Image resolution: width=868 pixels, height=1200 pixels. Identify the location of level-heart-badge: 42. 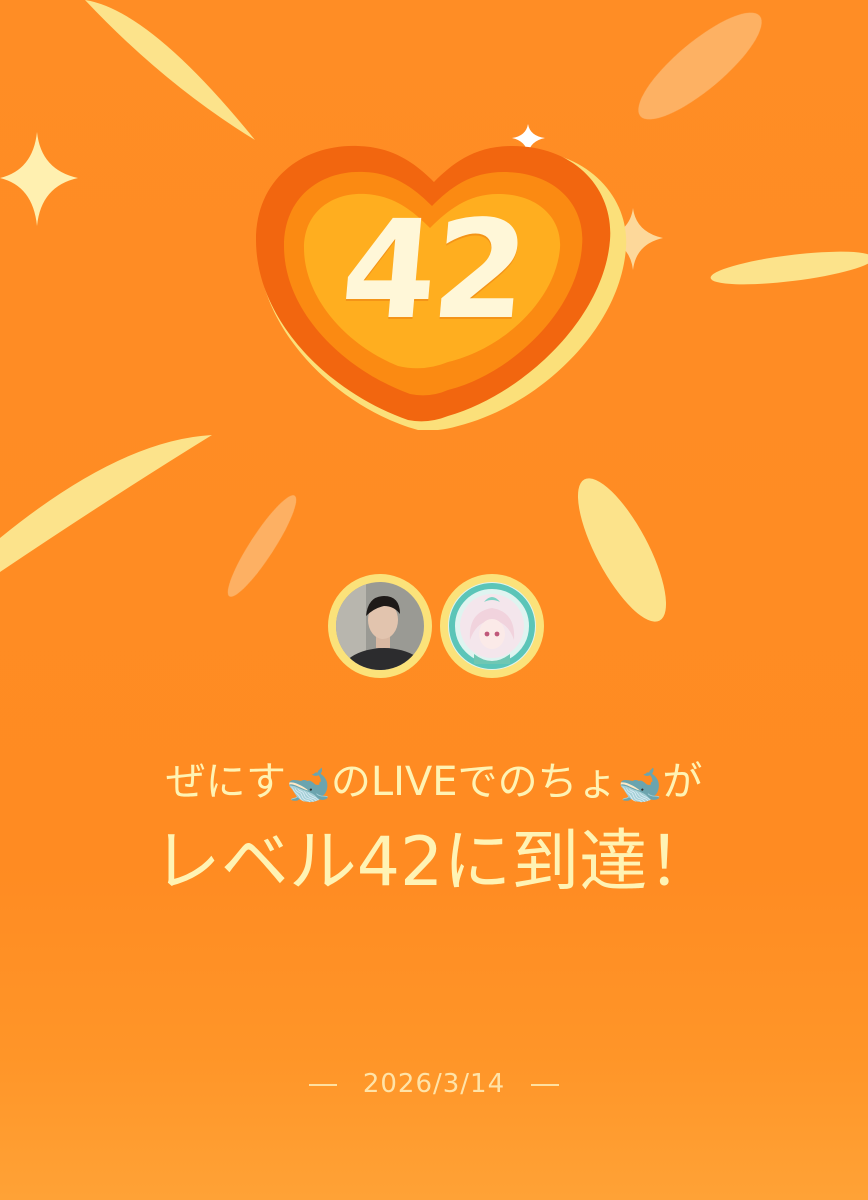
(448, 280).